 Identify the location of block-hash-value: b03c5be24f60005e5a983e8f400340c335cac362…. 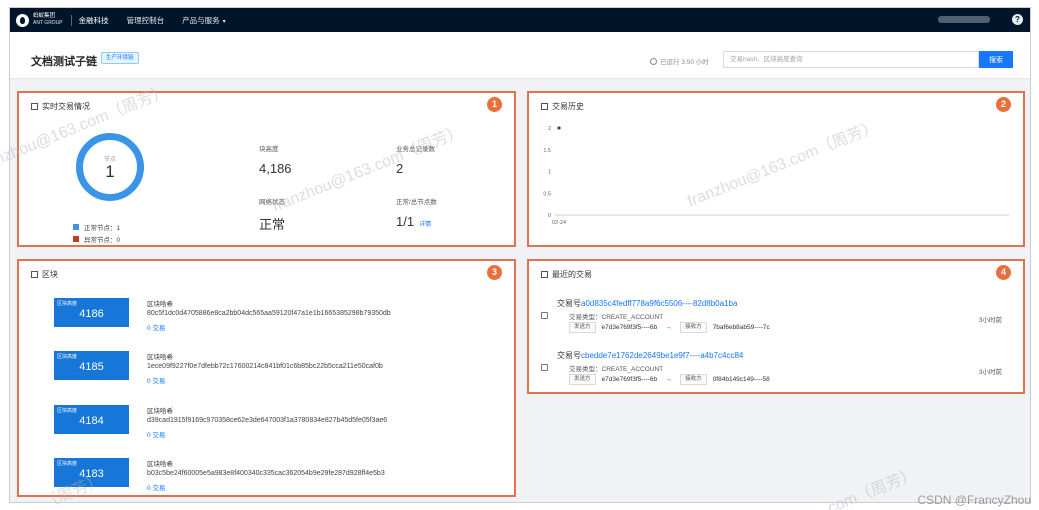
(266, 473).